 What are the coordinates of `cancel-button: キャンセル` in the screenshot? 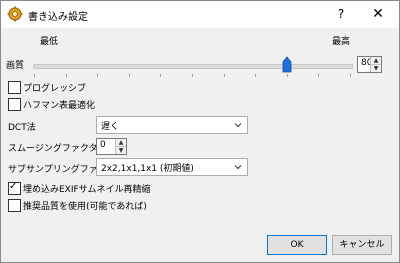 It's located at (362, 245).